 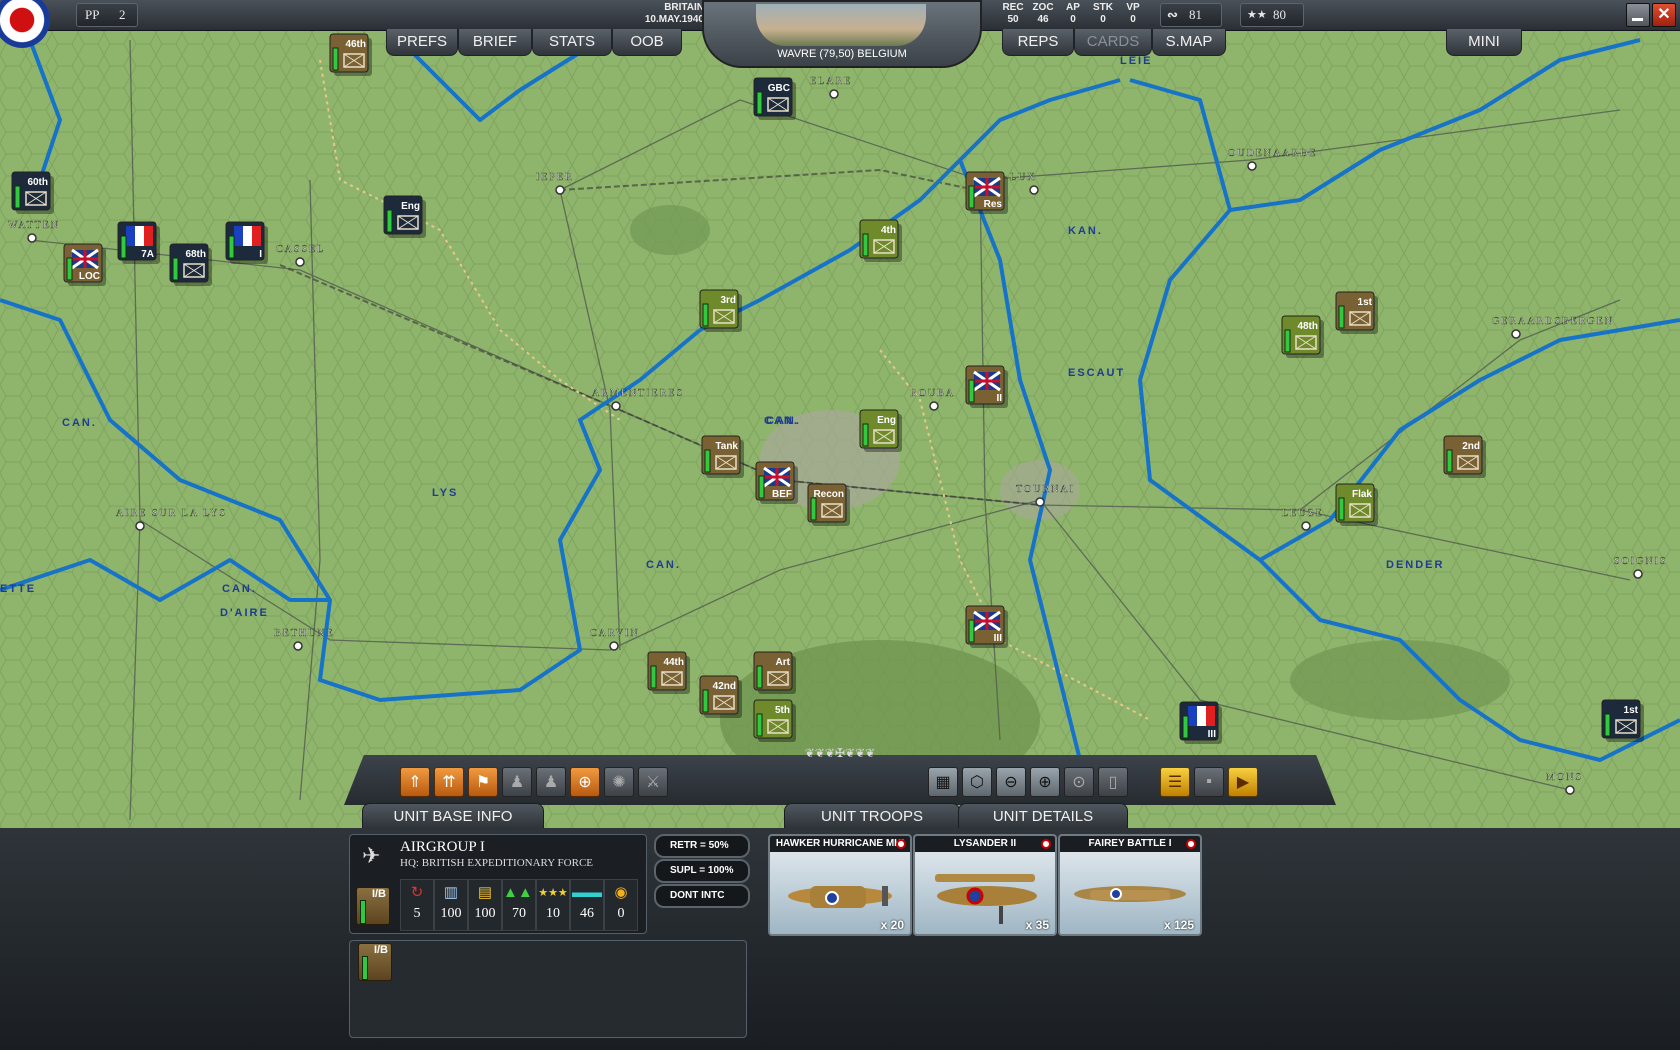 I want to click on unit-counter: BEF, so click(x=776, y=482).